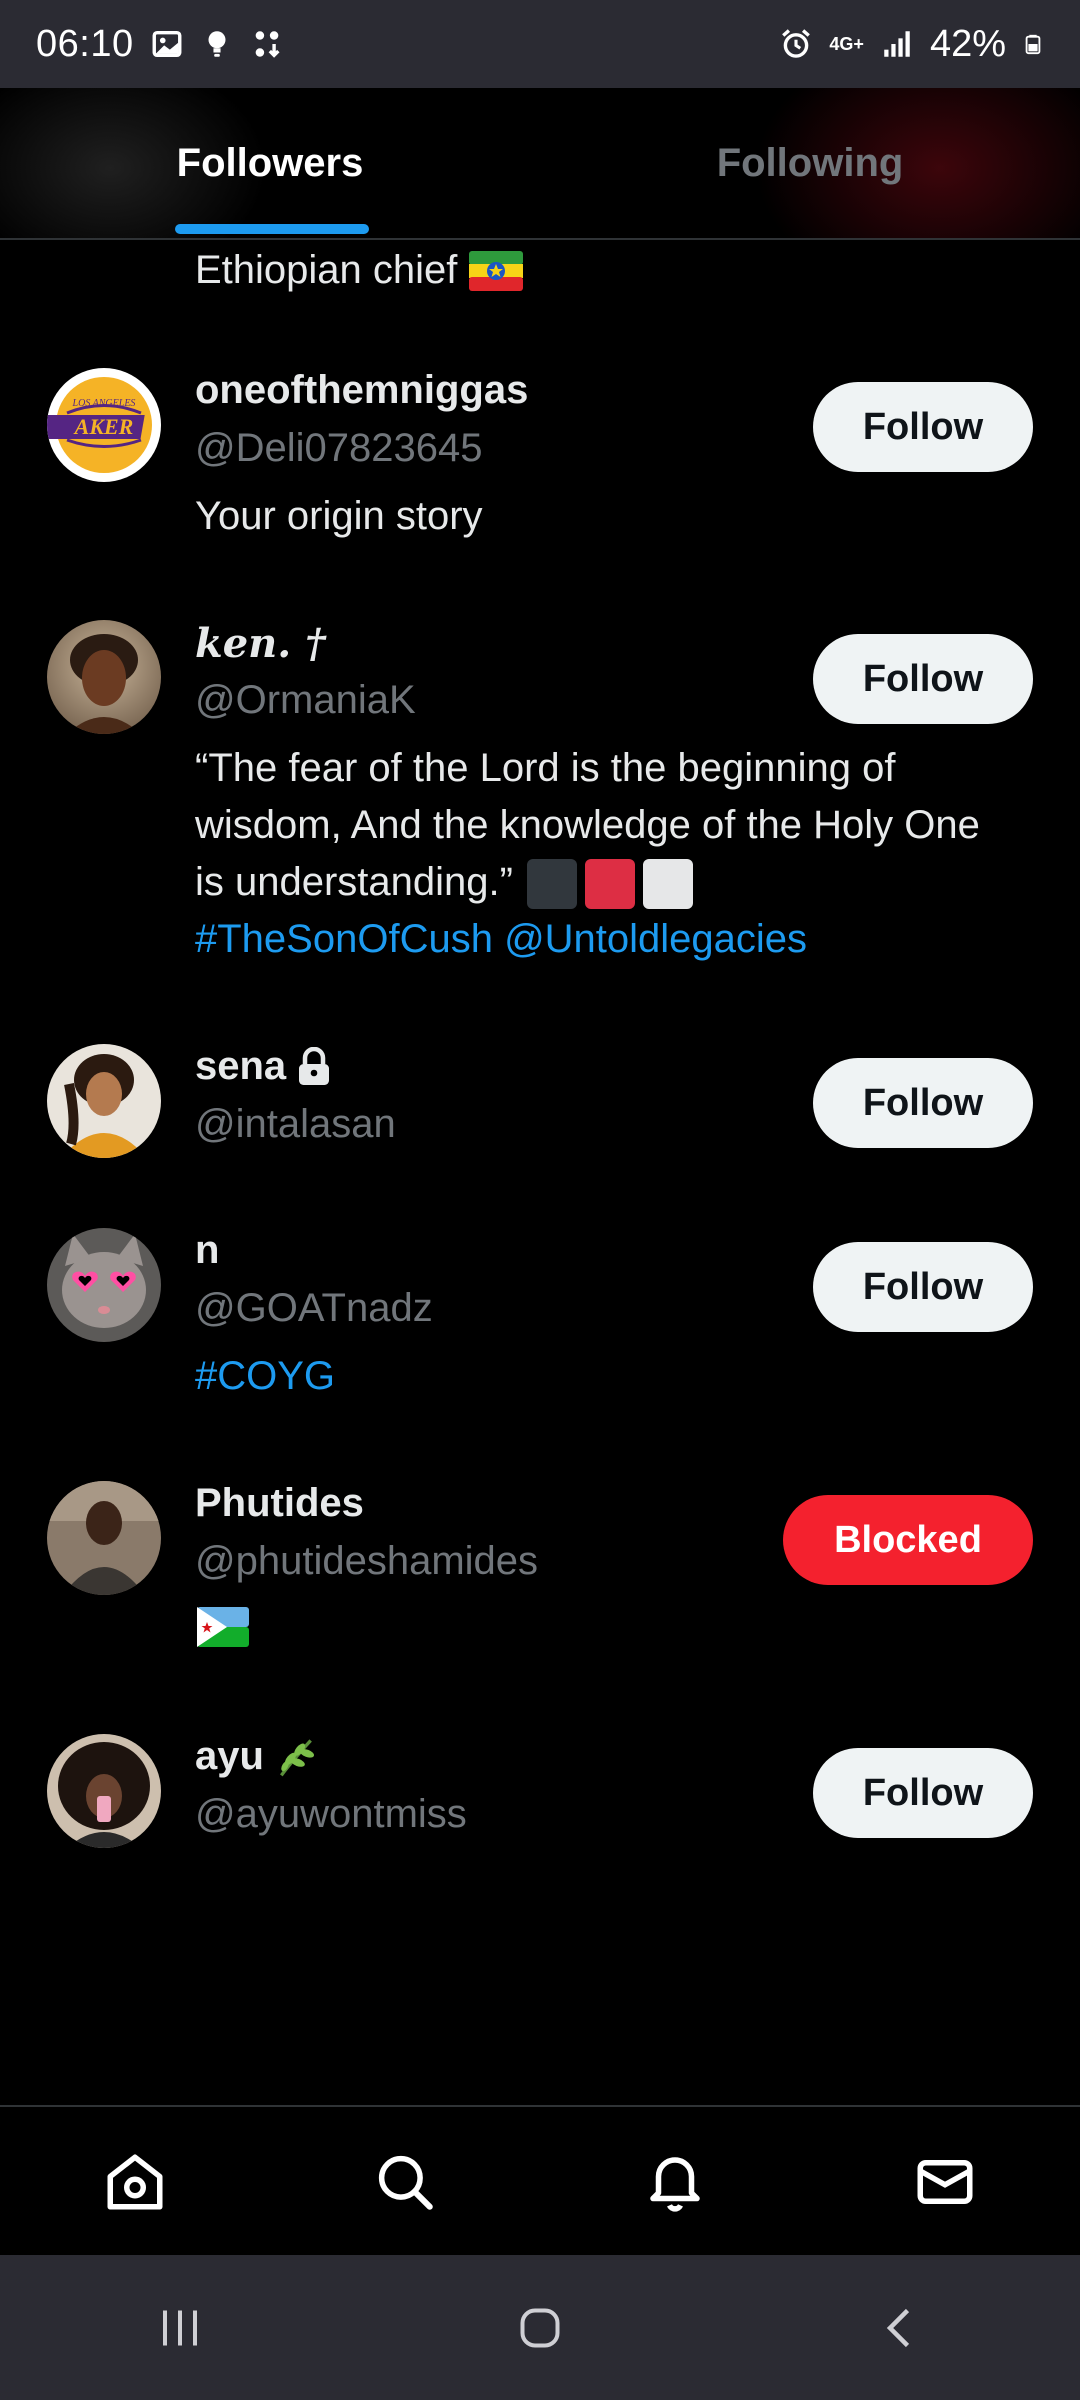 The image size is (1080, 2400). What do you see at coordinates (295, 1124) in the screenshot?
I see `user-handle: @intalasan` at bounding box center [295, 1124].